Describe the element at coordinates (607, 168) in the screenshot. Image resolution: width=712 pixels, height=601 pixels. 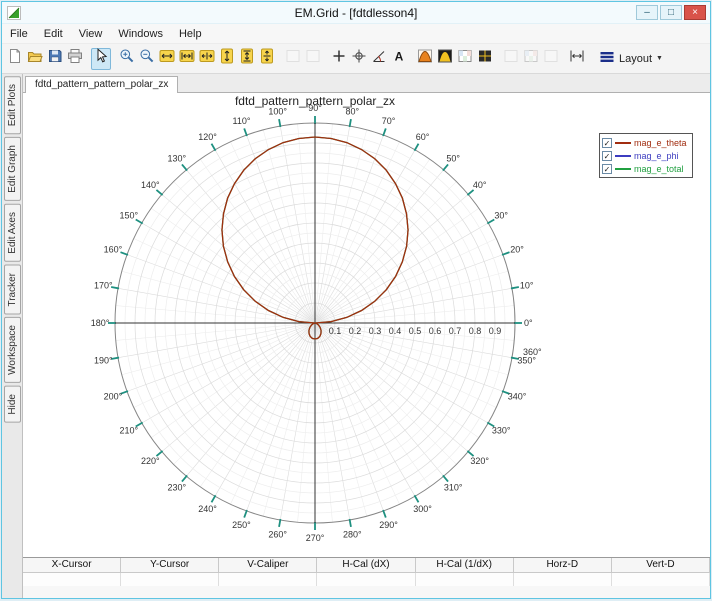
I see `legend-checkbox-mag-e-total: ✓` at that location.